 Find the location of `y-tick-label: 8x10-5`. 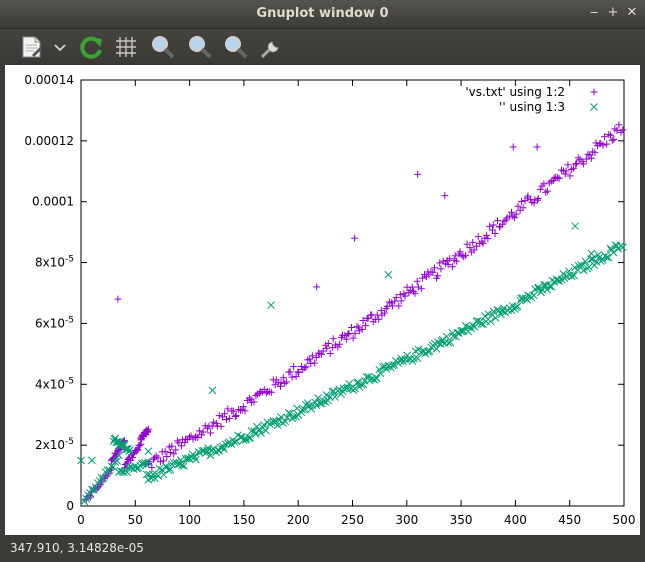

y-tick-label: 8x10-5 is located at coordinates (54, 262).